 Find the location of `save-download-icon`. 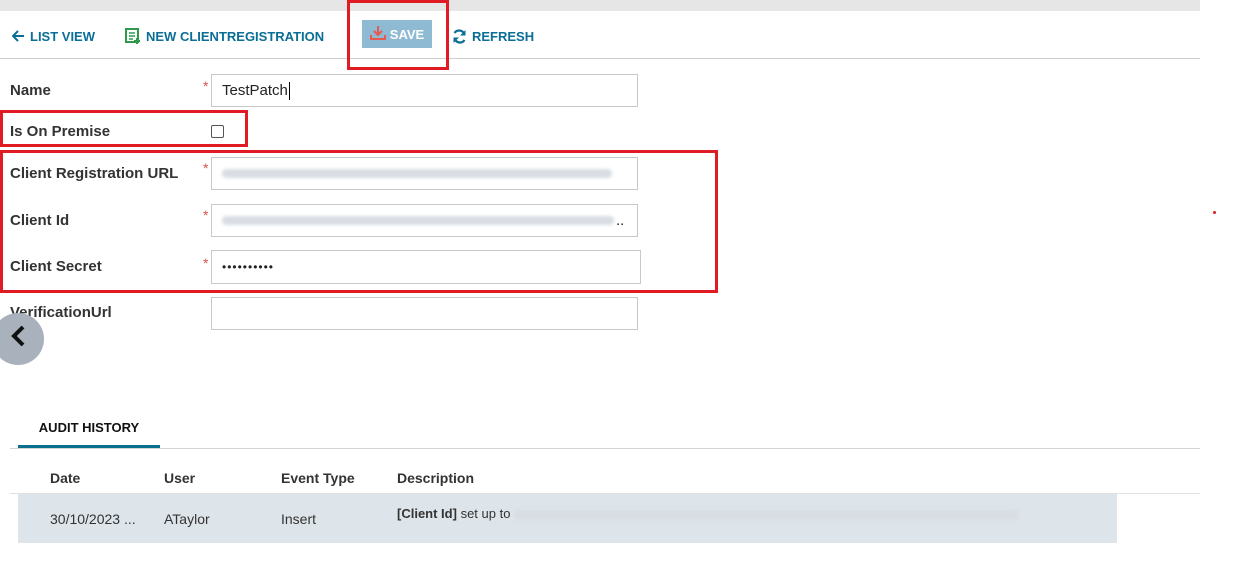

save-download-icon is located at coordinates (377, 34).